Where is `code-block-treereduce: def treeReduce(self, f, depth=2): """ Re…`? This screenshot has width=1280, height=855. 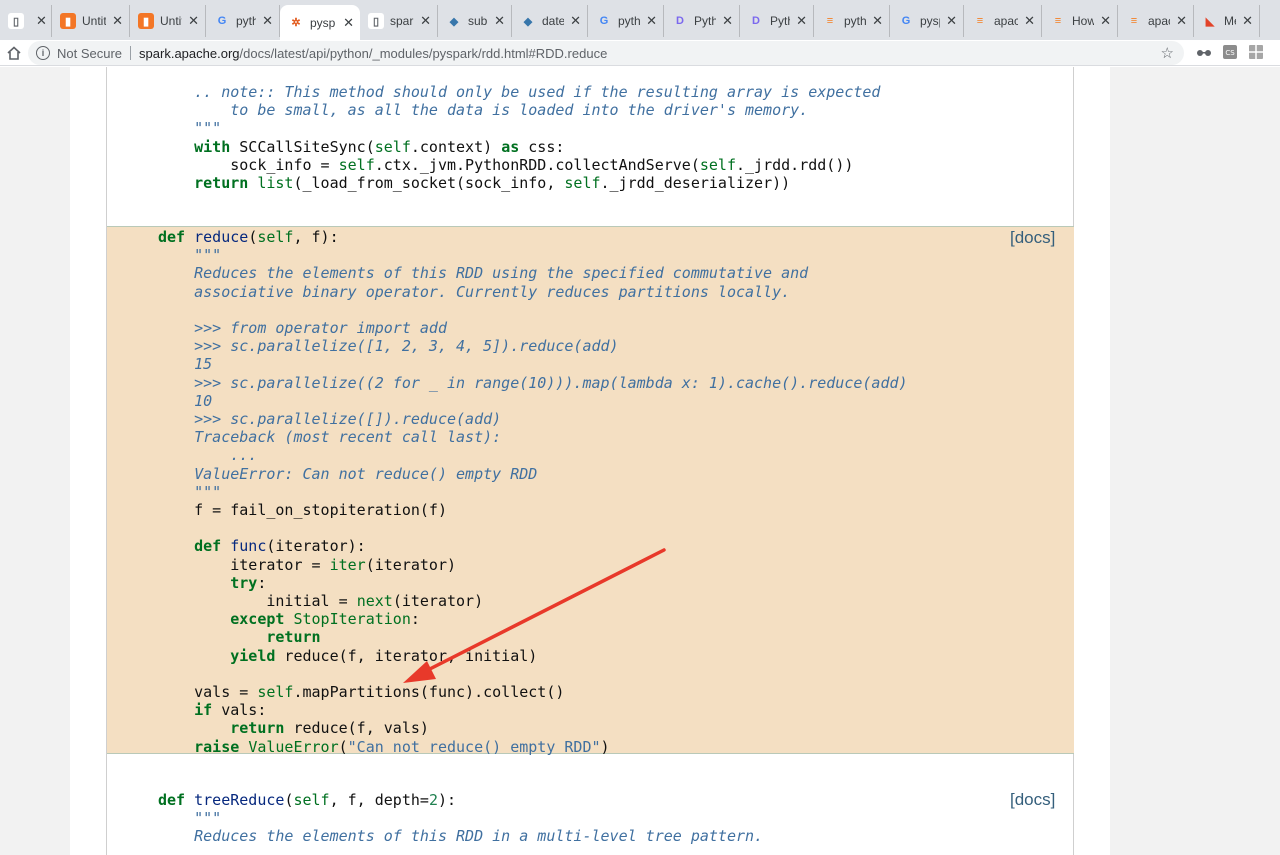
code-block-treereduce: def treeReduce(self, f, depth=2): """ Re… is located at coordinates (461, 818).